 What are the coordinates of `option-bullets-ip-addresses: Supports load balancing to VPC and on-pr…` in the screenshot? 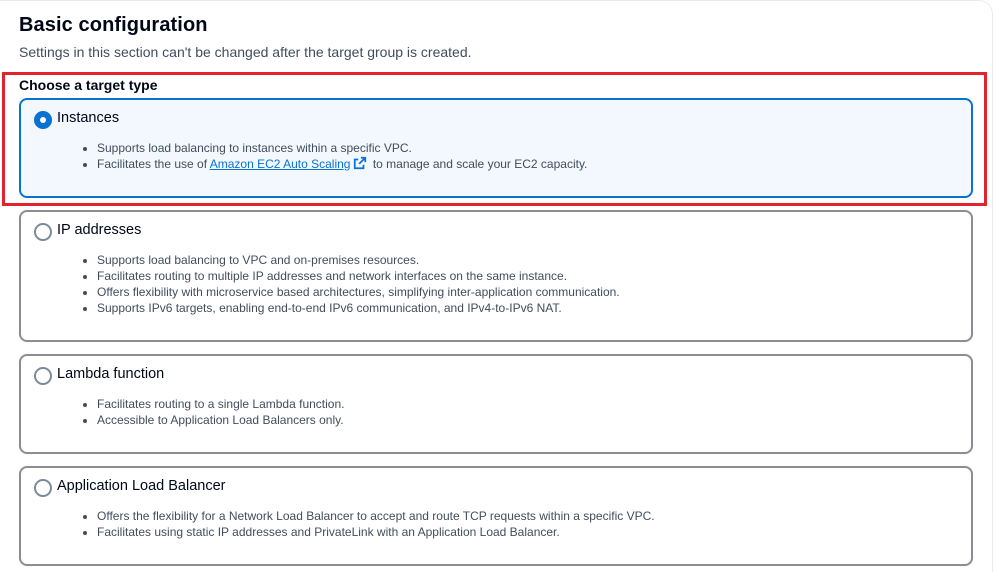 It's located at (349, 284).